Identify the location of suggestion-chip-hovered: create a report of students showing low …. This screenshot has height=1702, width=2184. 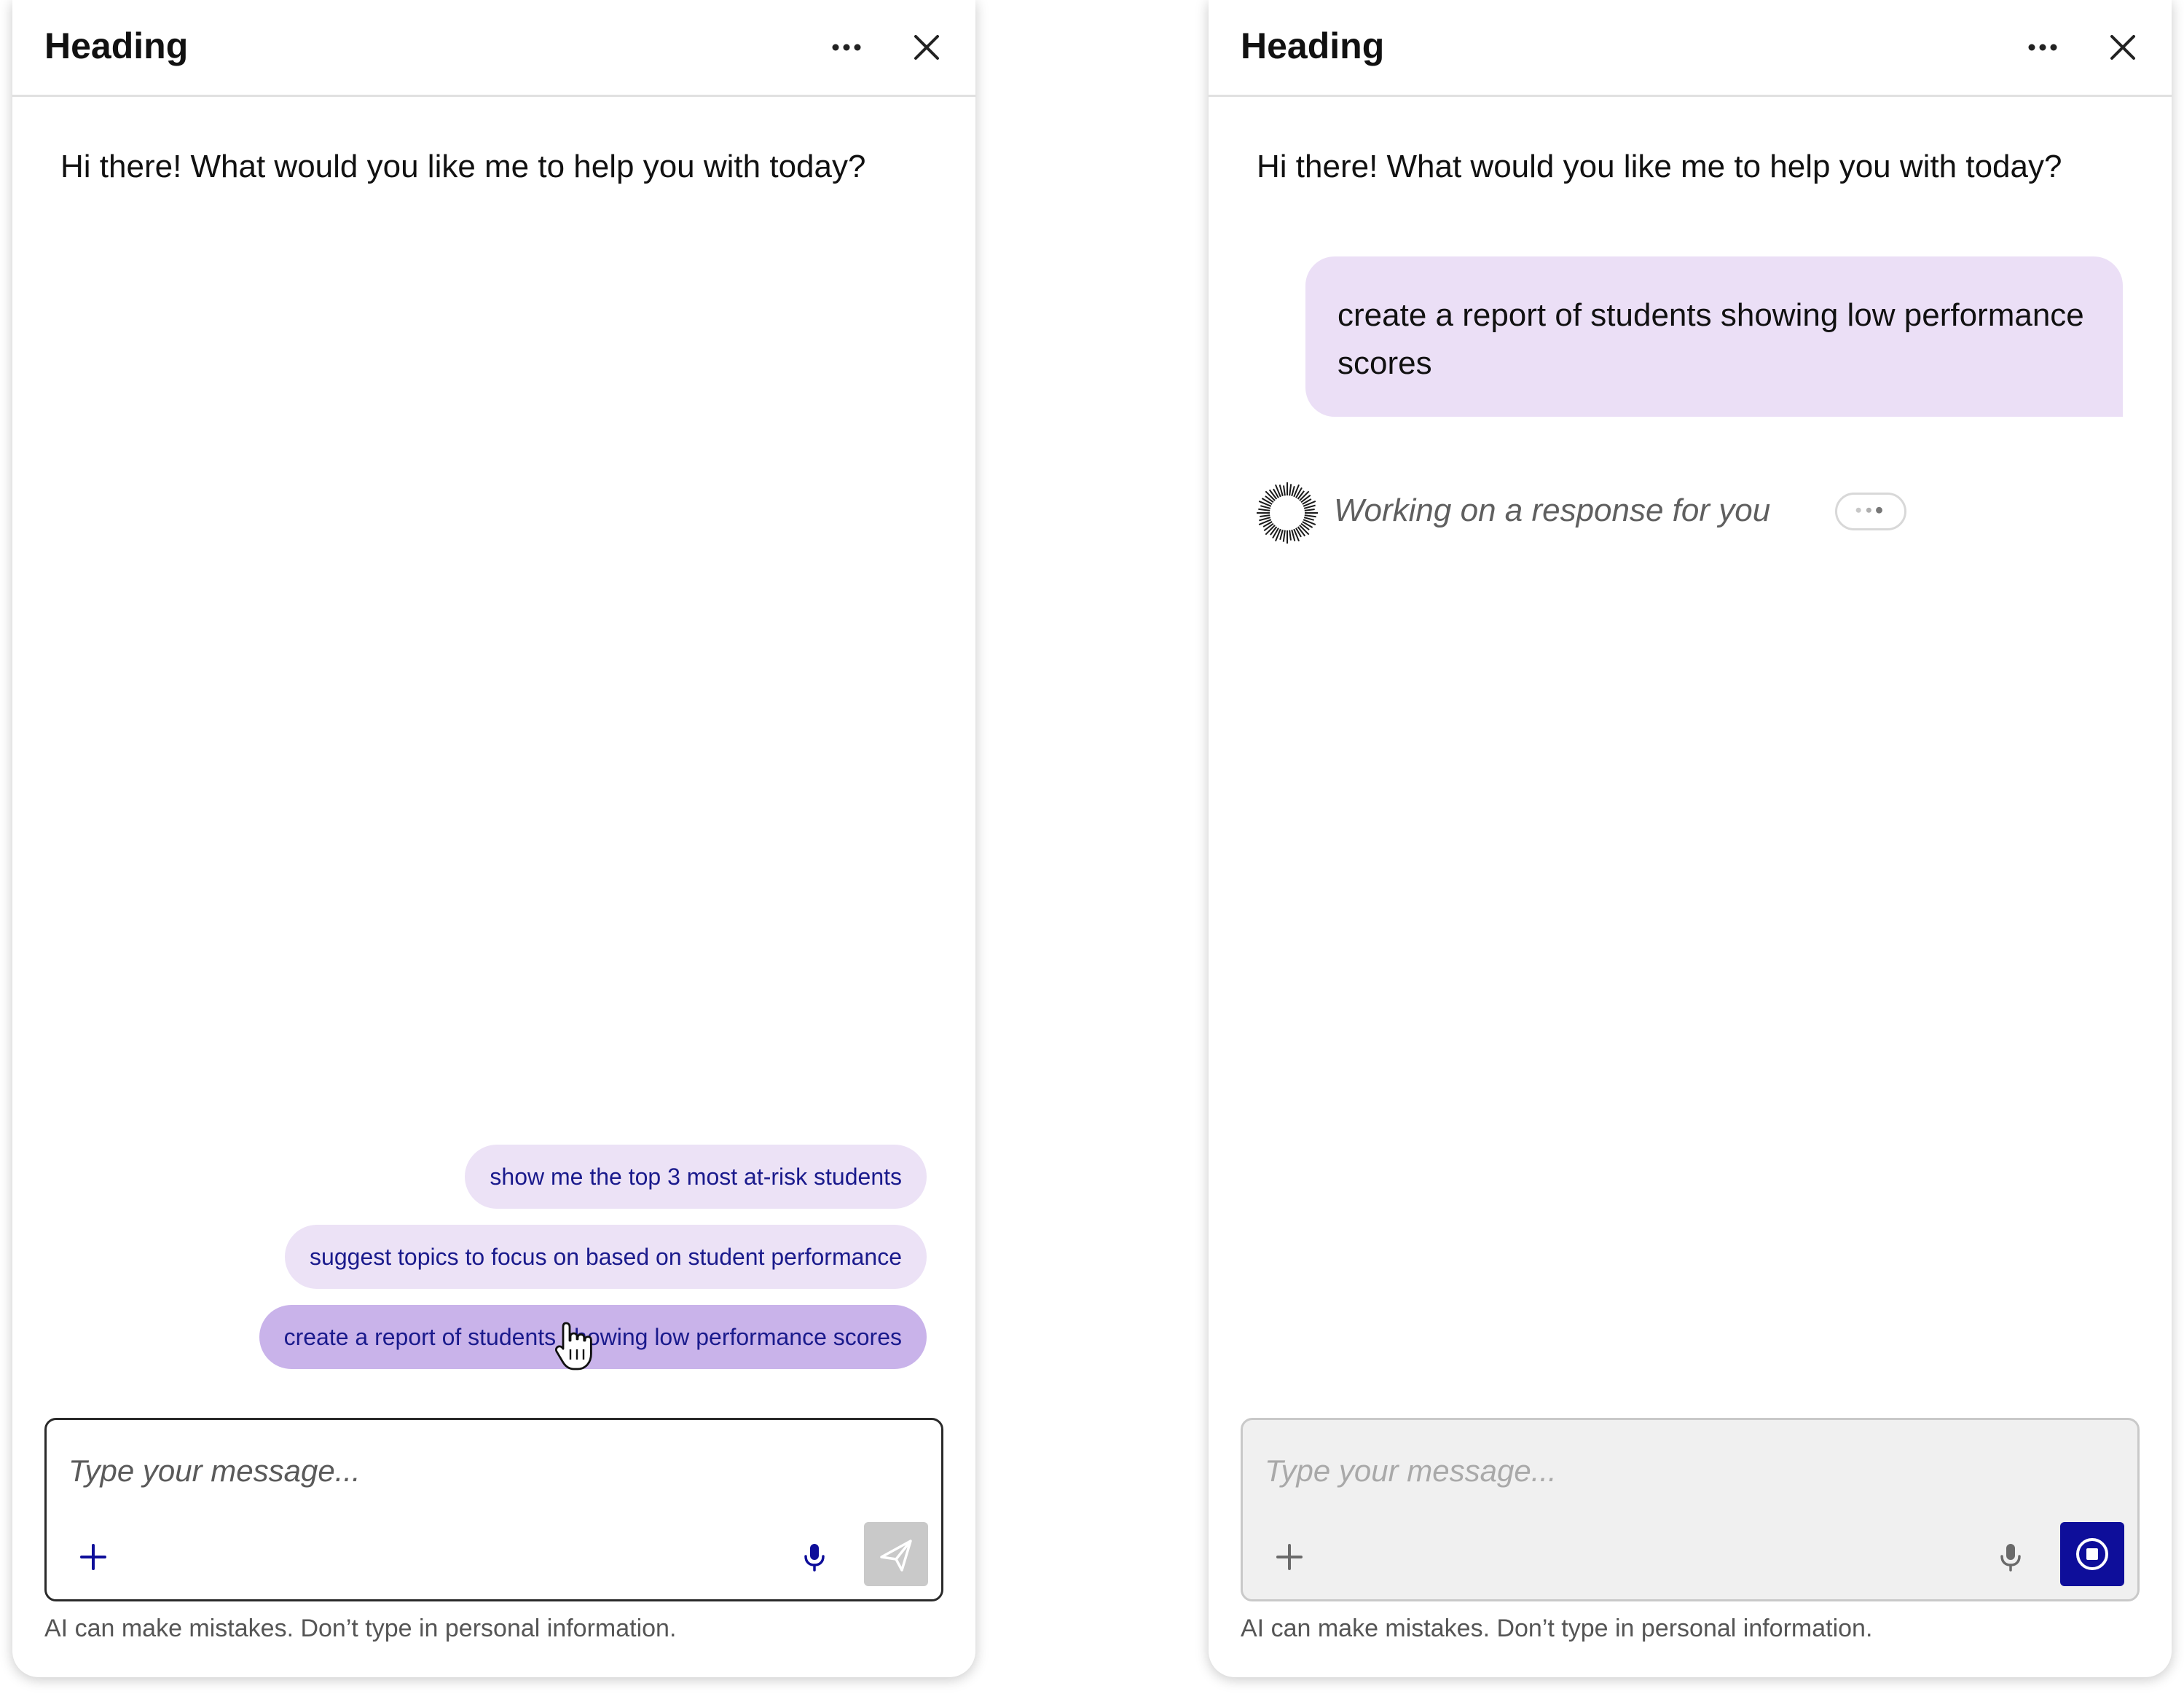
(593, 1337).